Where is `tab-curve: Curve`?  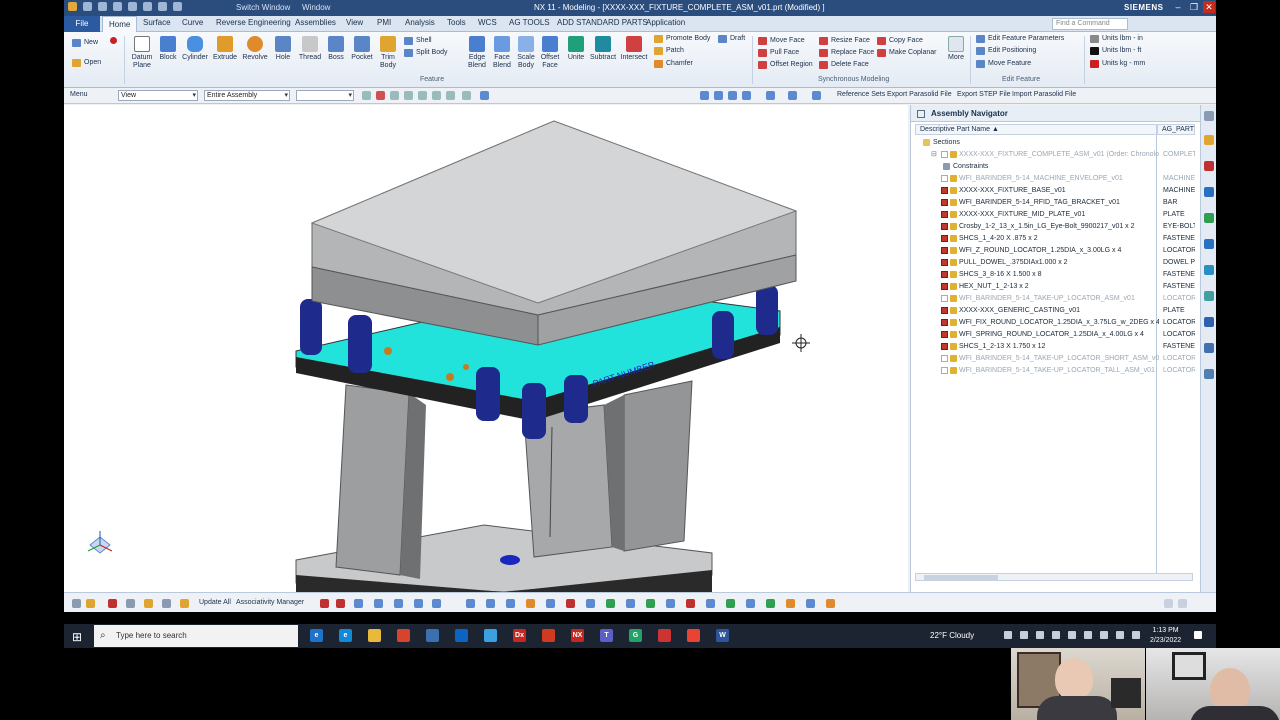
tab-curve: Curve is located at coordinates (192, 22).